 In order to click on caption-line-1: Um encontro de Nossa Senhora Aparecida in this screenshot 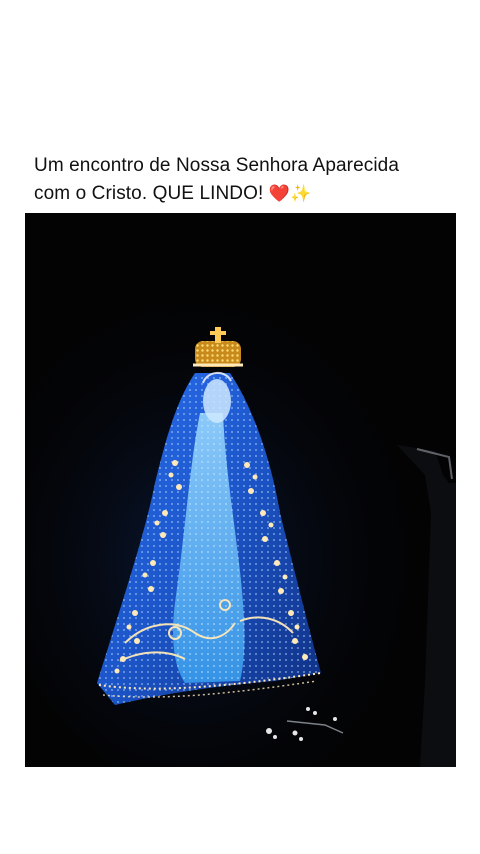, I will do `click(217, 165)`.